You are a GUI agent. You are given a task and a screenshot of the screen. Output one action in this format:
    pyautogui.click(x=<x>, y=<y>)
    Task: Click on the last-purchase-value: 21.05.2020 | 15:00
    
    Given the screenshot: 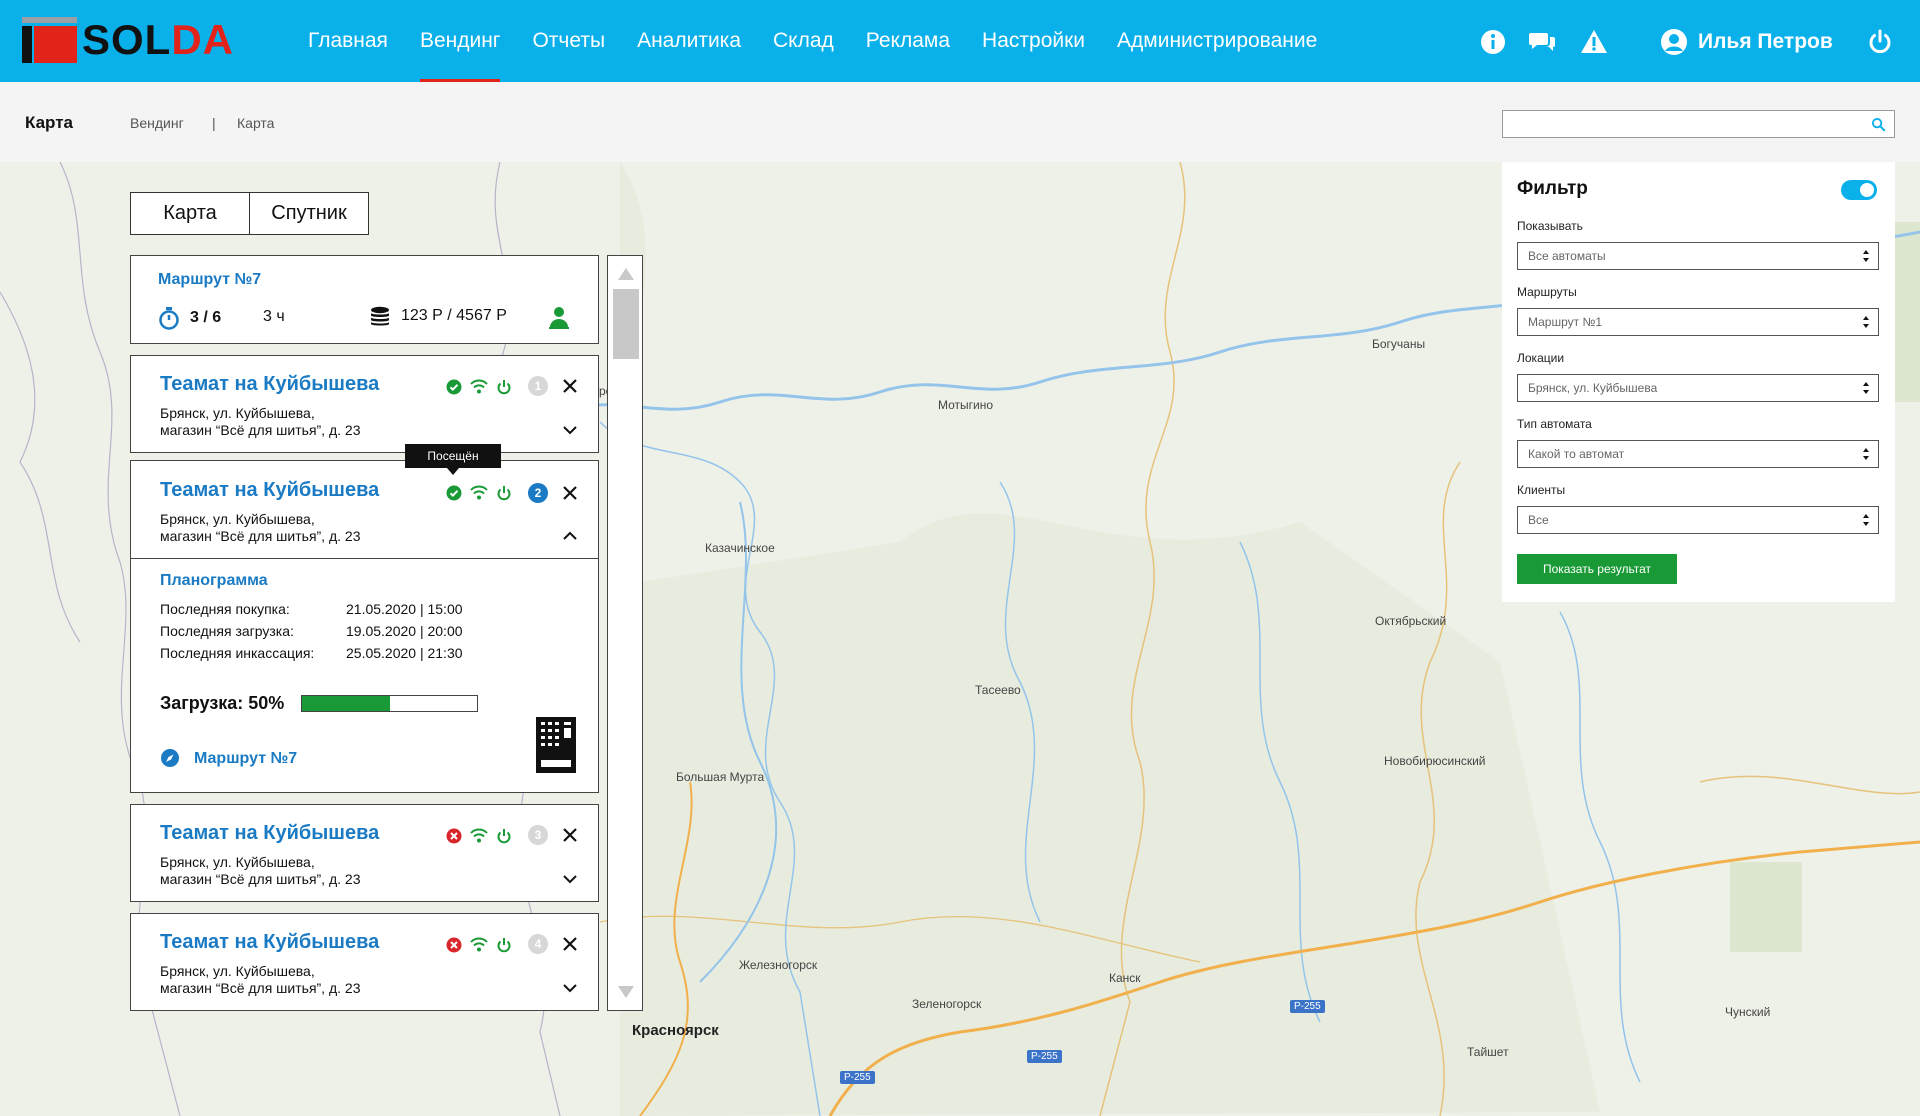 What is the action you would take?
    pyautogui.click(x=404, y=609)
    